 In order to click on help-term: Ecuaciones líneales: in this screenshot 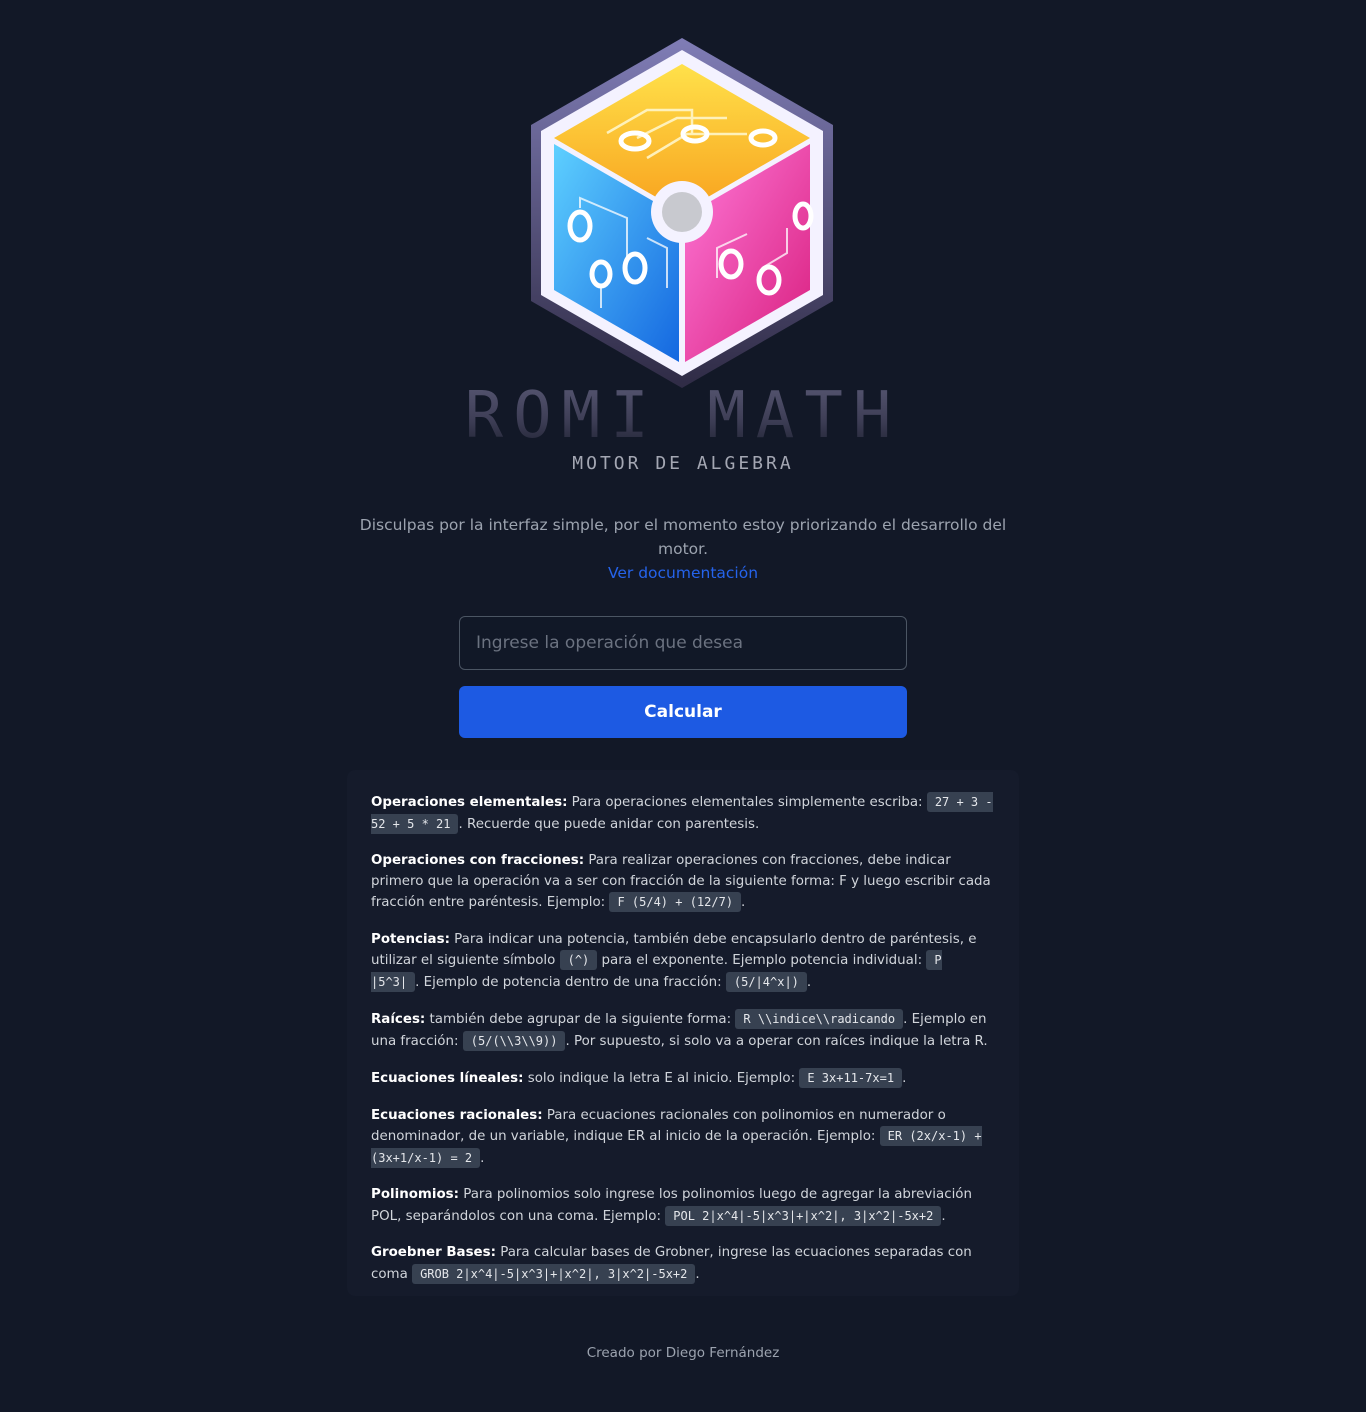, I will do `click(447, 1078)`.